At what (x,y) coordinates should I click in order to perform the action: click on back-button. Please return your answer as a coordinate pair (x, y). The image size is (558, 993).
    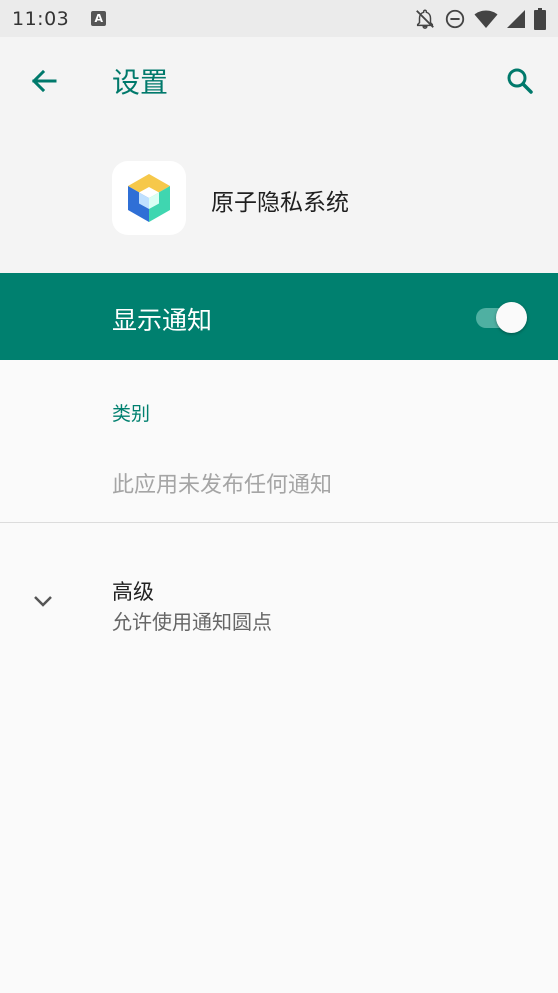
    Looking at the image, I should click on (44, 81).